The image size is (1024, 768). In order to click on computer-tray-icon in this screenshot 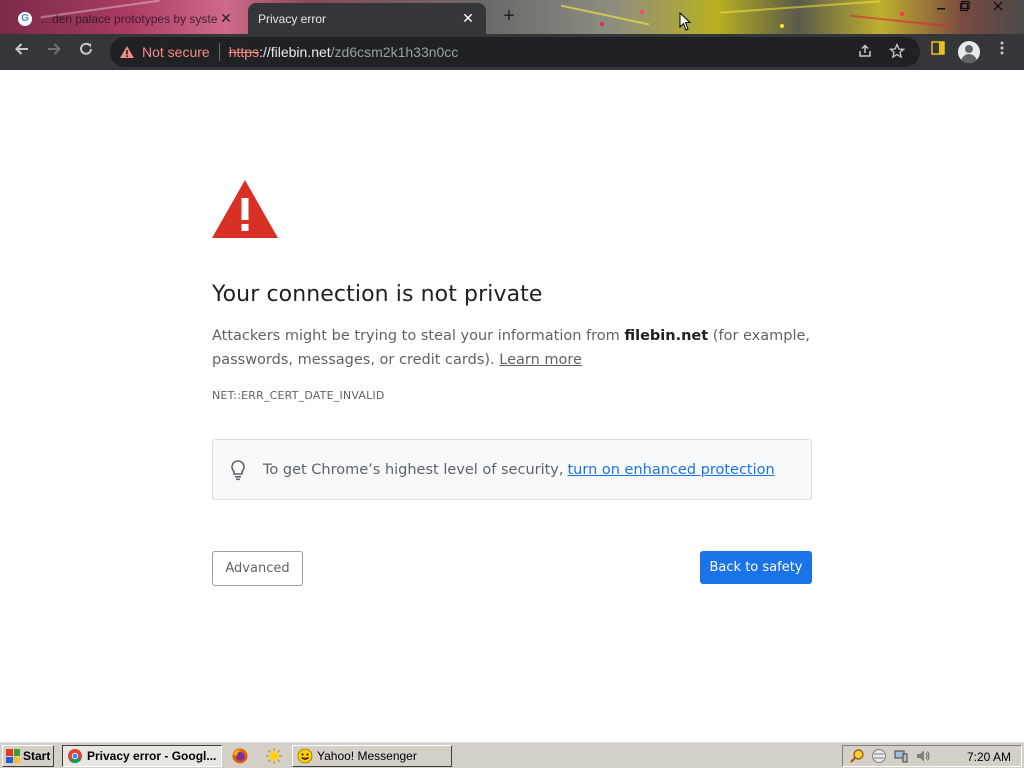, I will do `click(901, 756)`.